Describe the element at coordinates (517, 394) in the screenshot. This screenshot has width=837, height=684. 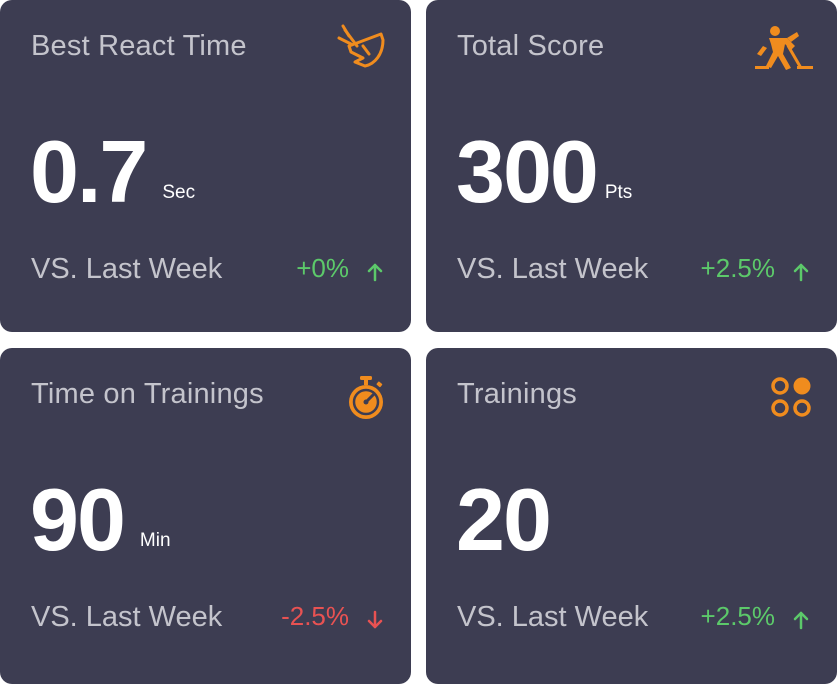
I see `card-title: Trainings` at that location.